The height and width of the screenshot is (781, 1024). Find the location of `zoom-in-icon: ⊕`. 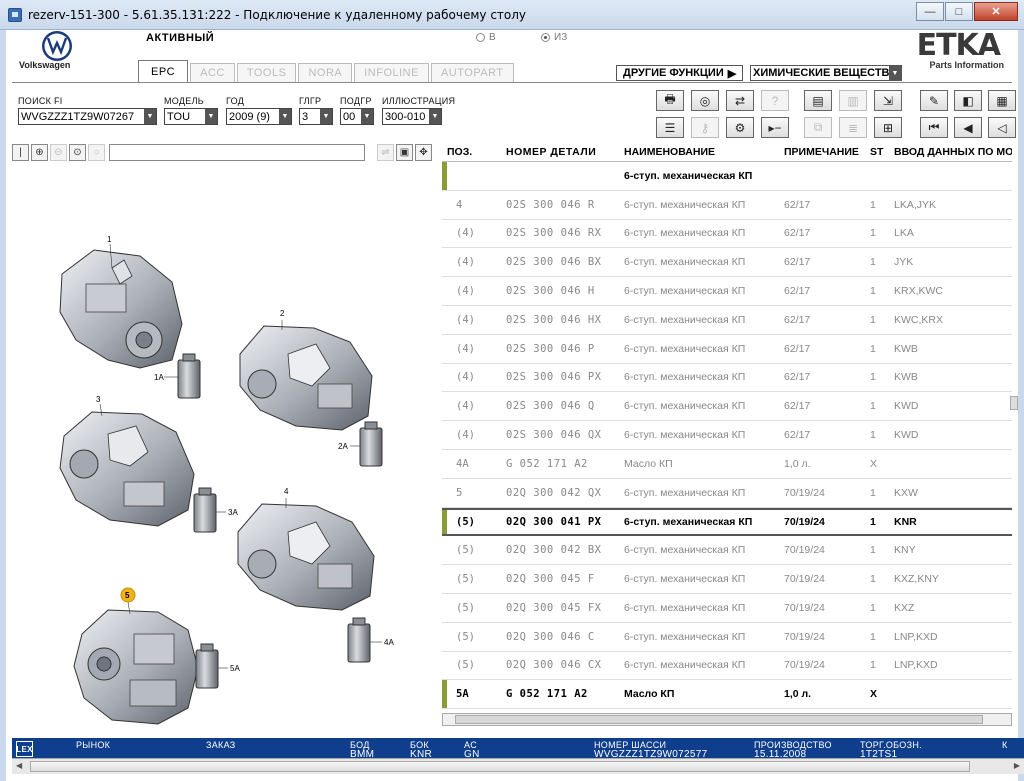

zoom-in-icon: ⊕ is located at coordinates (39, 152).